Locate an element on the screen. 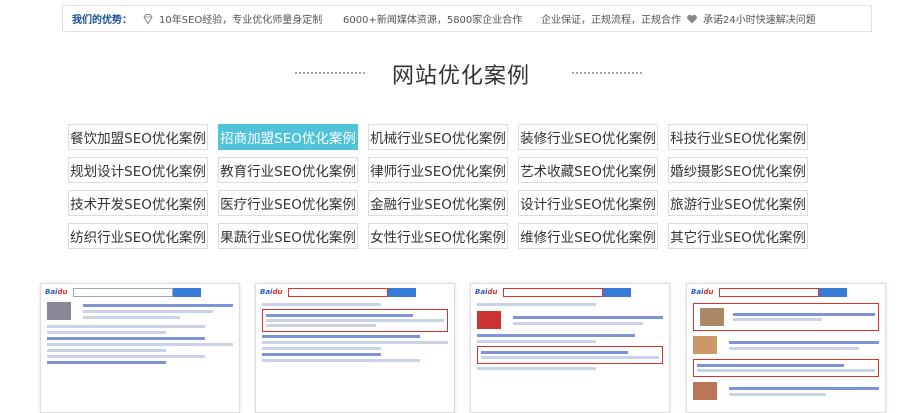  category-button: 婚纱摄影SEO优化案例 is located at coordinates (738, 170).